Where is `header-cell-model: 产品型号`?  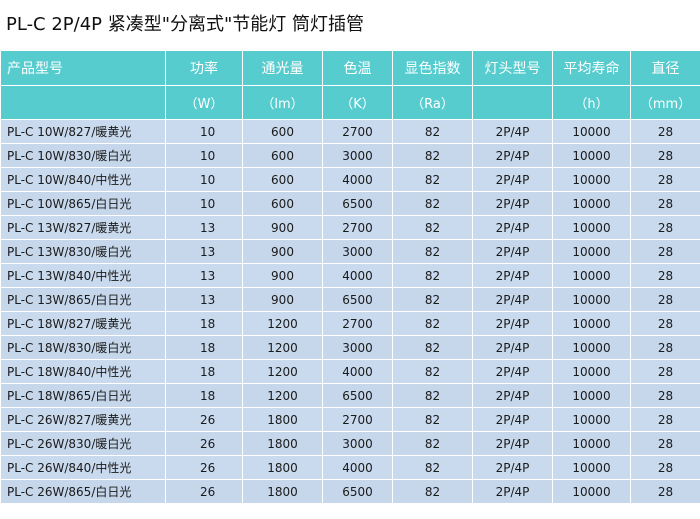
header-cell-model: 产品型号 is located at coordinates (83, 68).